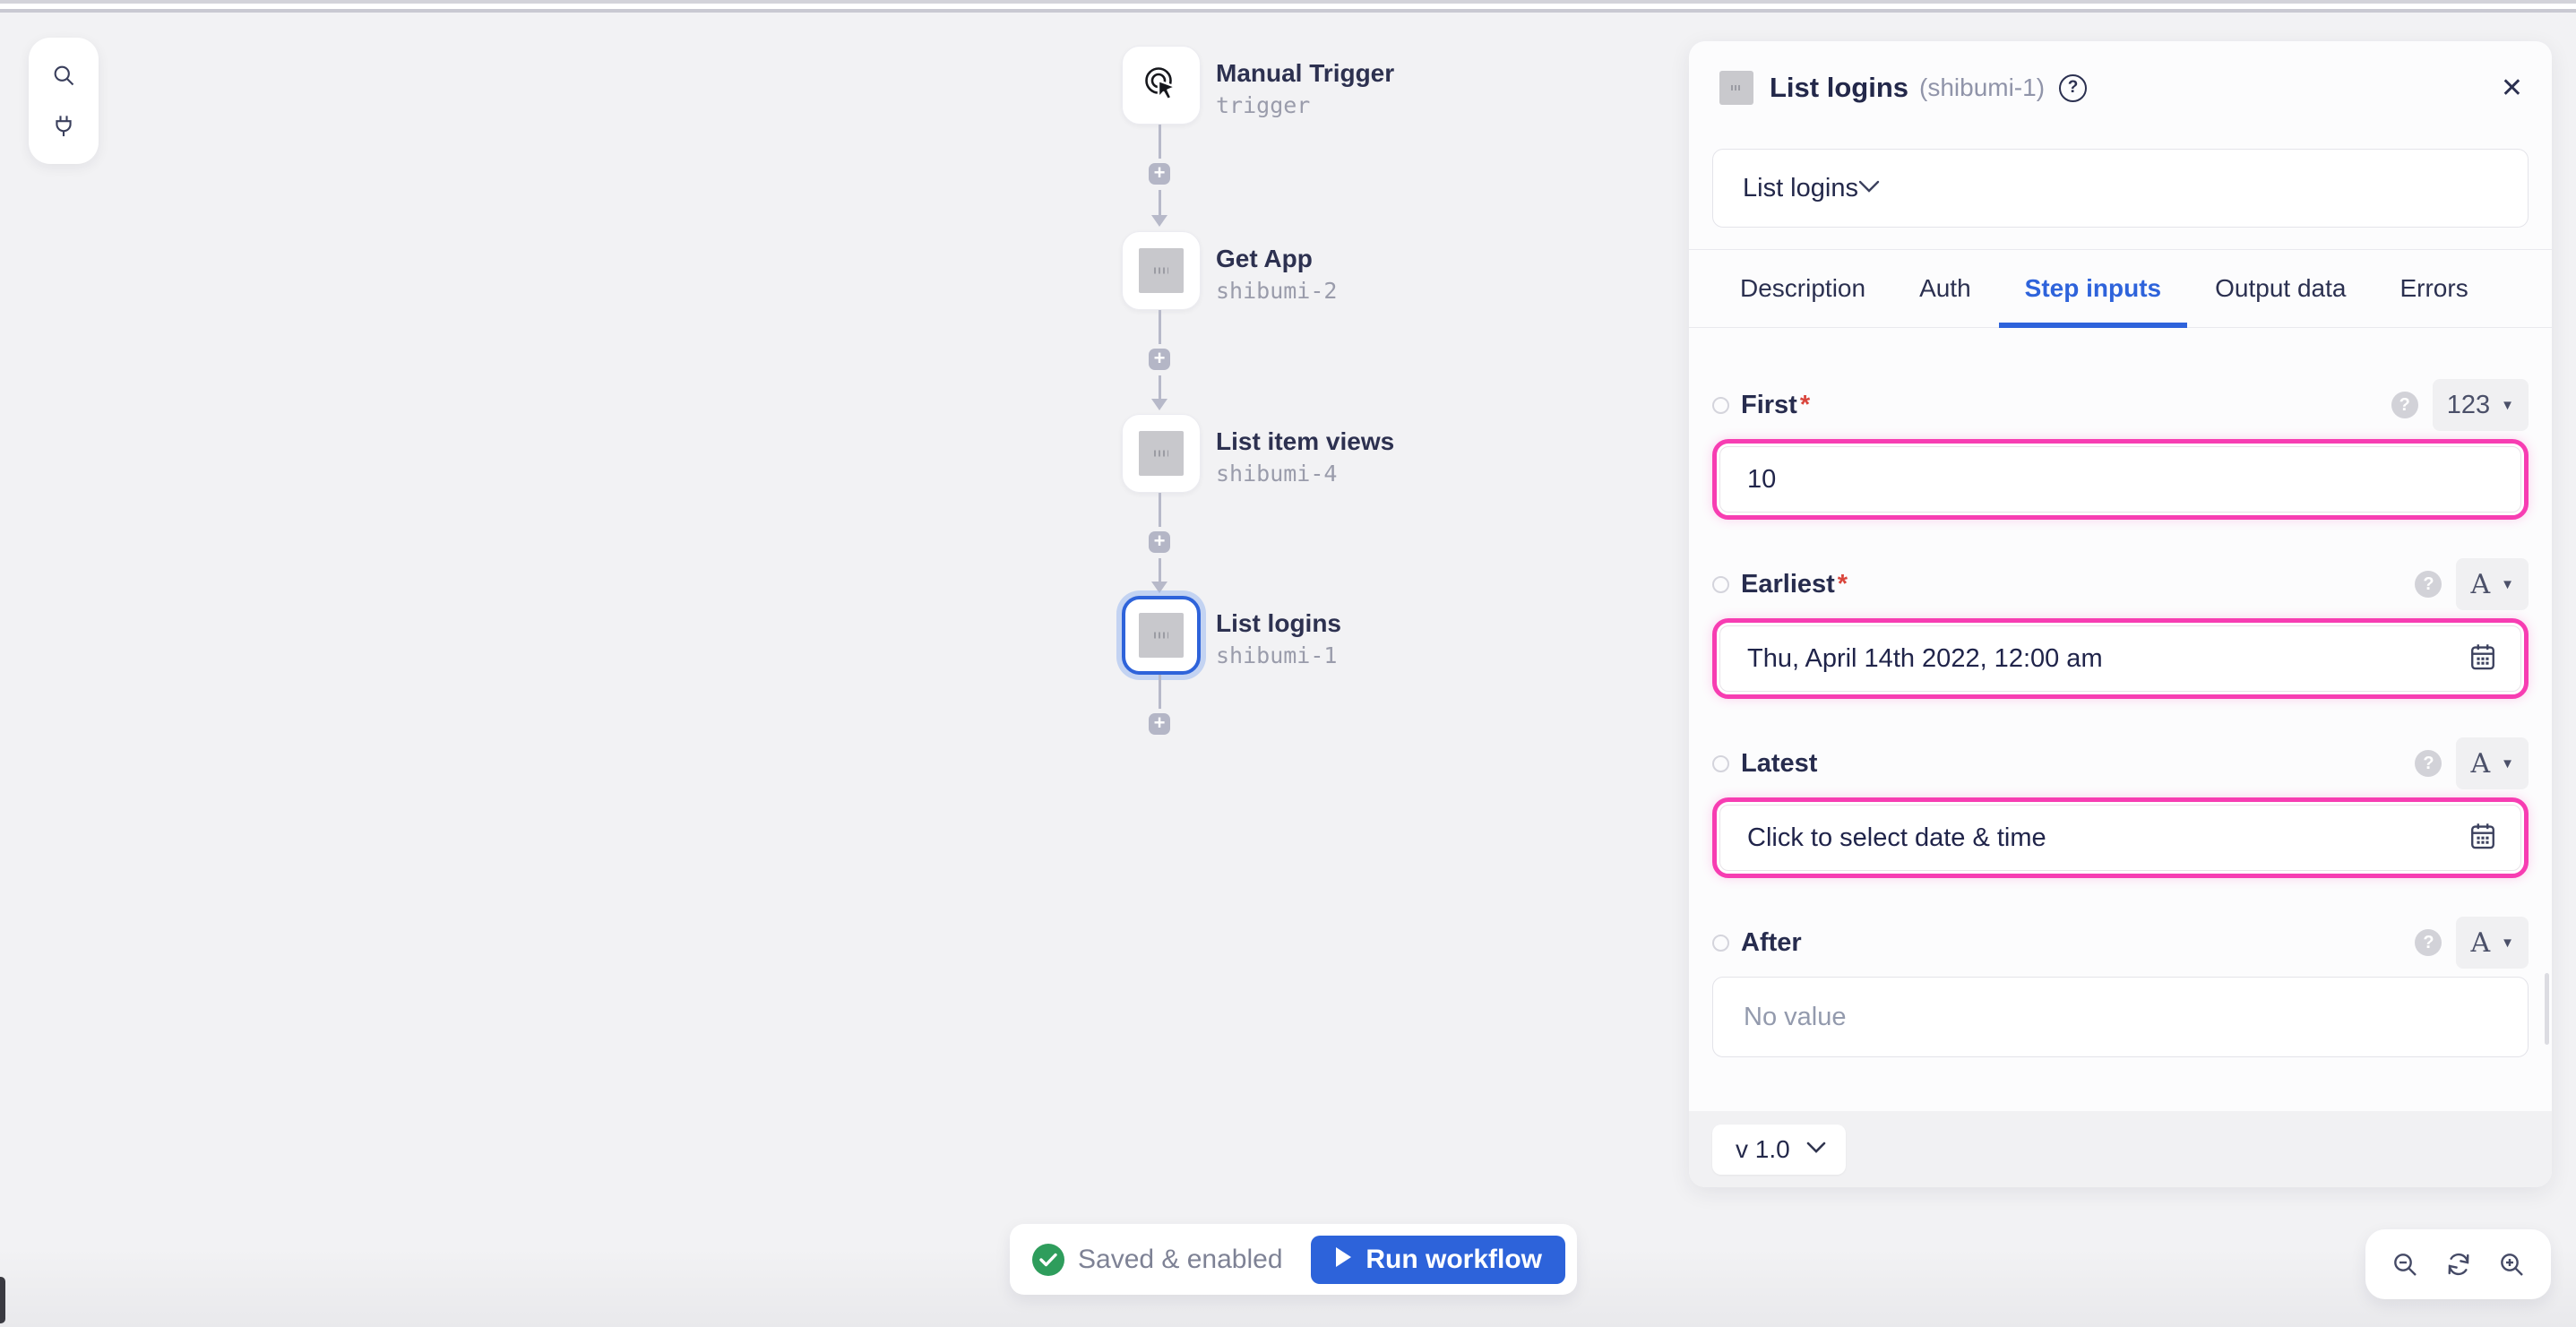  Describe the element at coordinates (1438, 1259) in the screenshot. I see `run-workflow-button: Run workflow` at that location.